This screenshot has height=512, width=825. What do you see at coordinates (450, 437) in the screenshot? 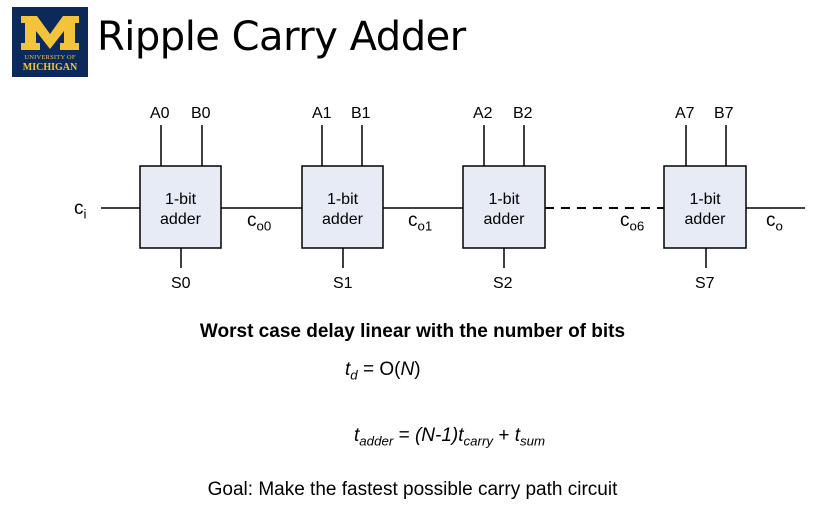
I see `adder-delay-equation: tadder = (N-1)tcarry + tsum` at bounding box center [450, 437].